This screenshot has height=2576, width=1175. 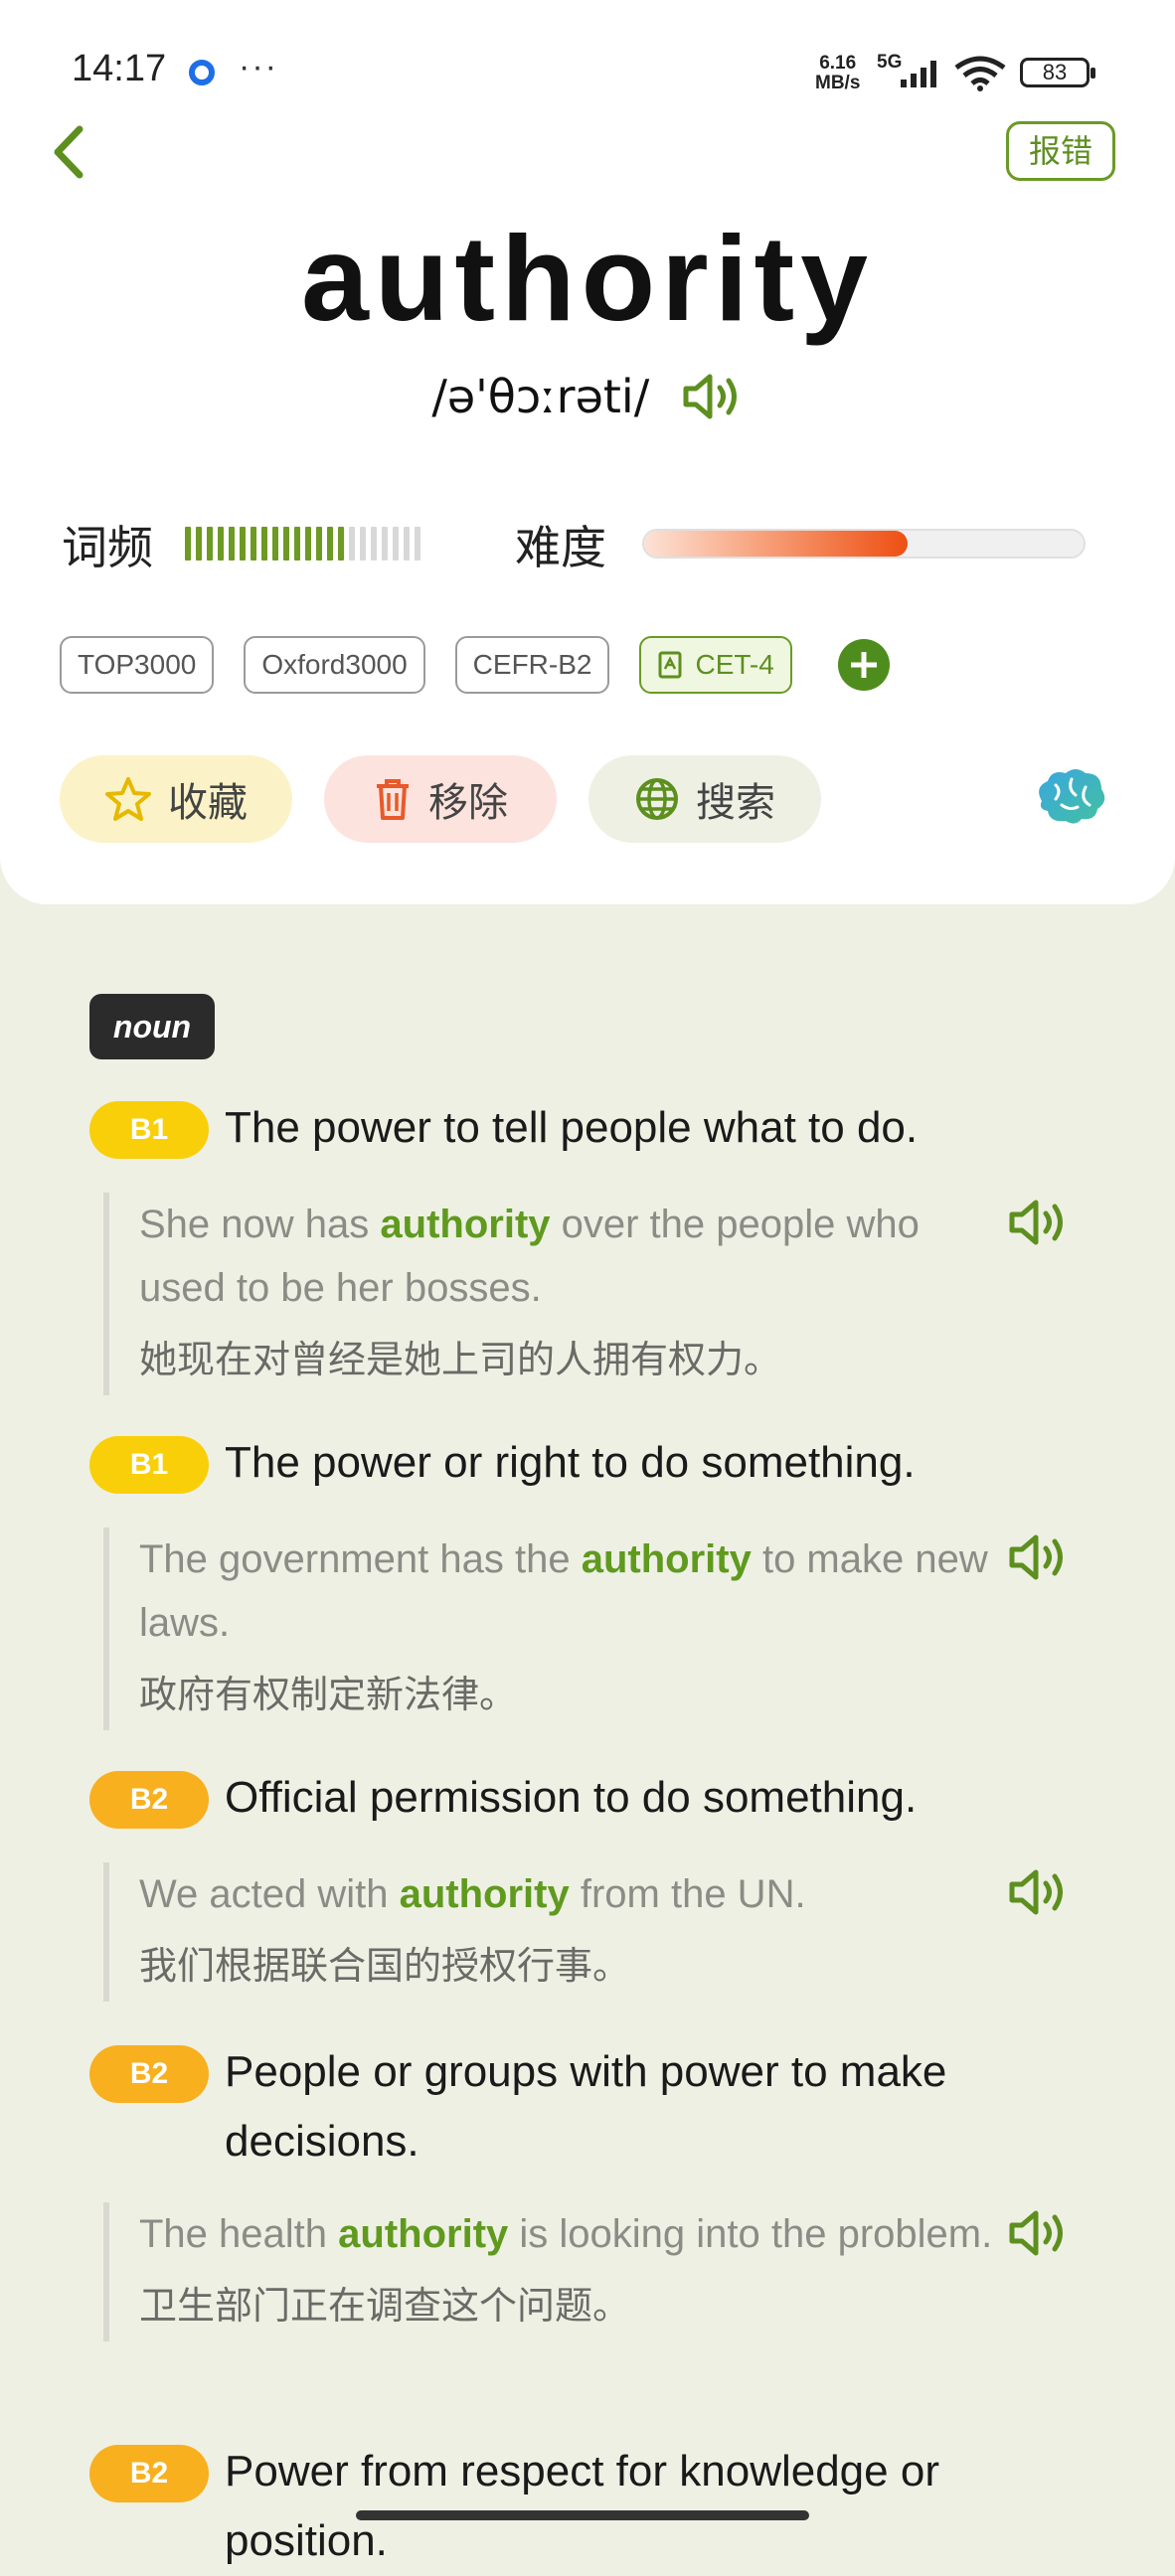 What do you see at coordinates (713, 396) in the screenshot?
I see `speaker-icon` at bounding box center [713, 396].